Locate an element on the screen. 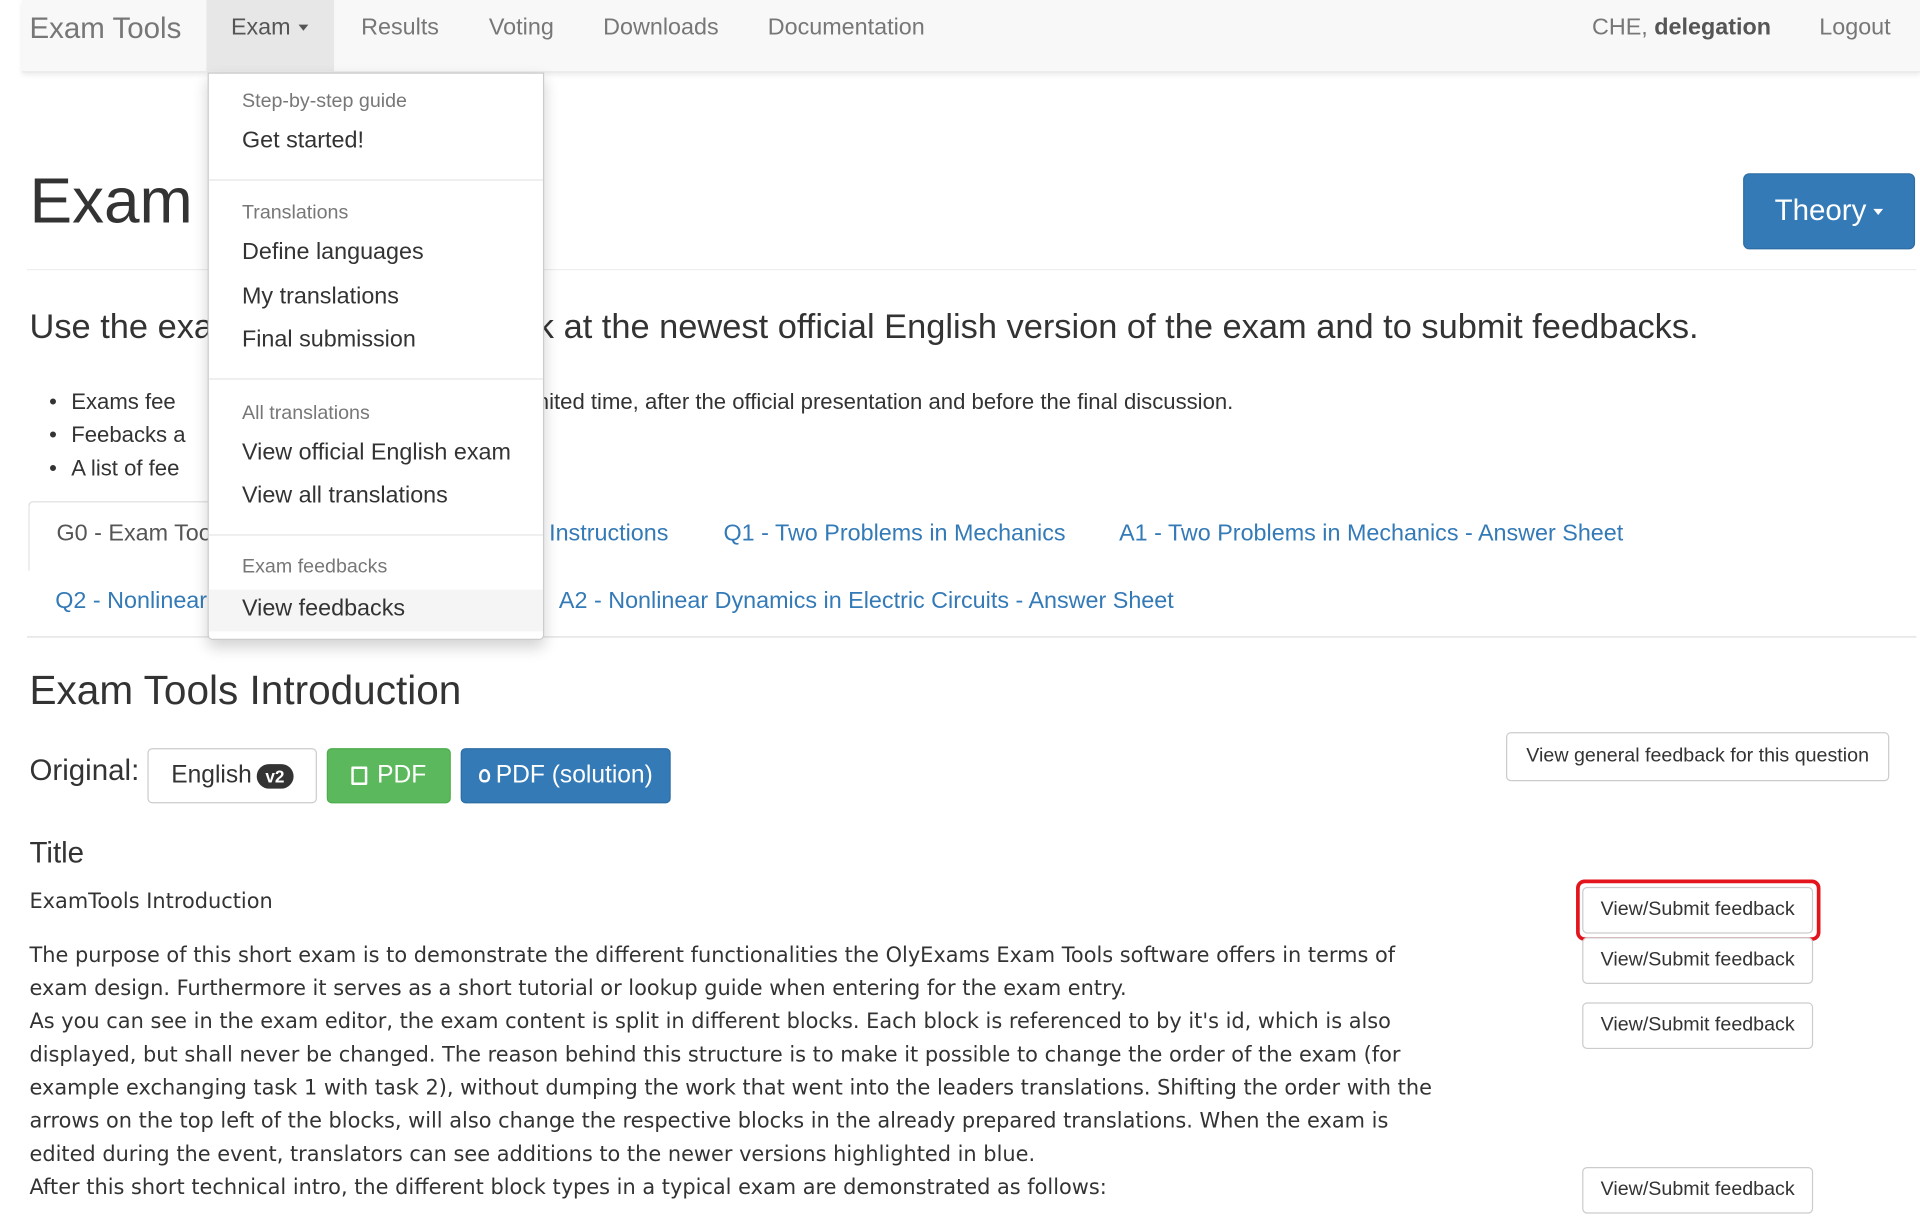 Image resolution: width=1920 pixels, height=1217 pixels. highlight-box is located at coordinates (1698, 910).